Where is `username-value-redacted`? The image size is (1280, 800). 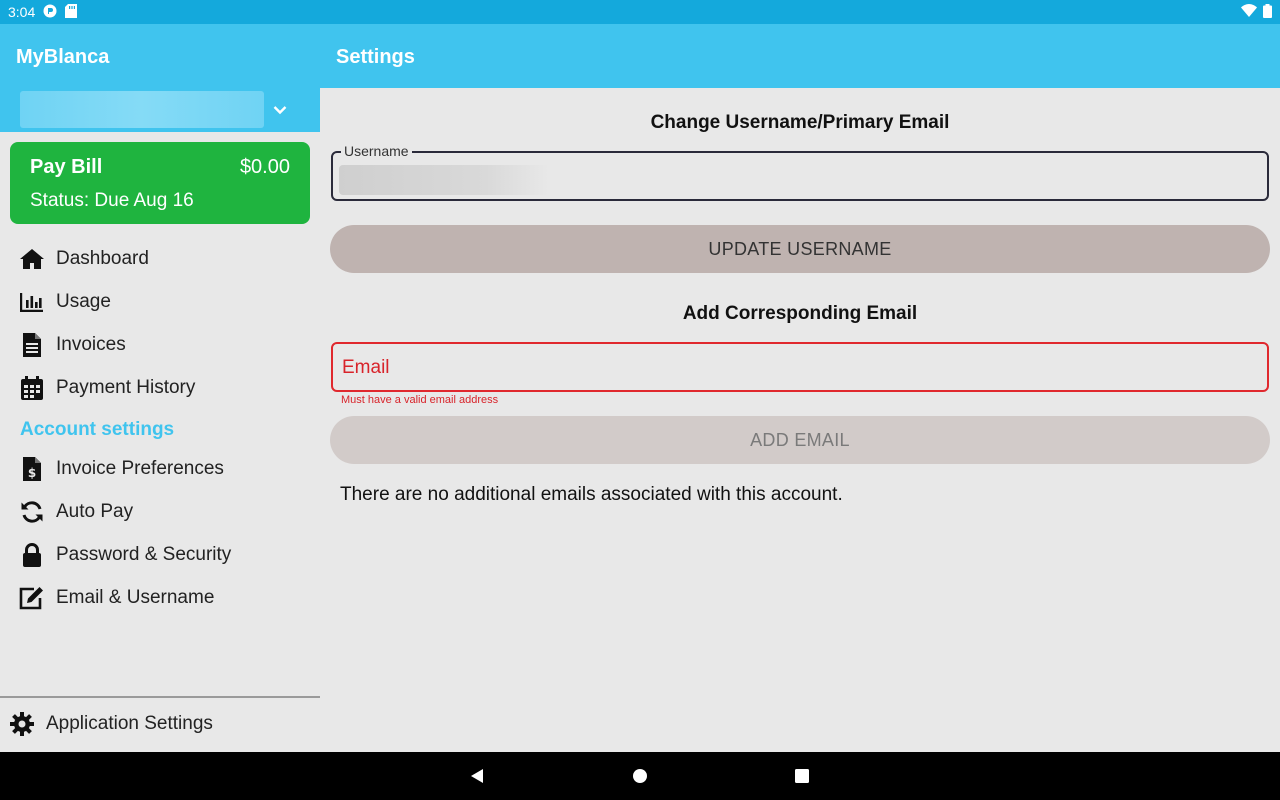
username-value-redacted is located at coordinates (444, 180).